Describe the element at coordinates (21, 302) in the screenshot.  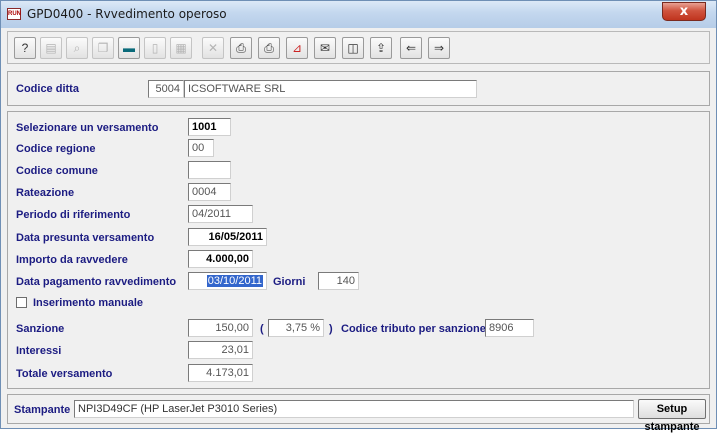
I see `inserimento-manuale-checkbox` at that location.